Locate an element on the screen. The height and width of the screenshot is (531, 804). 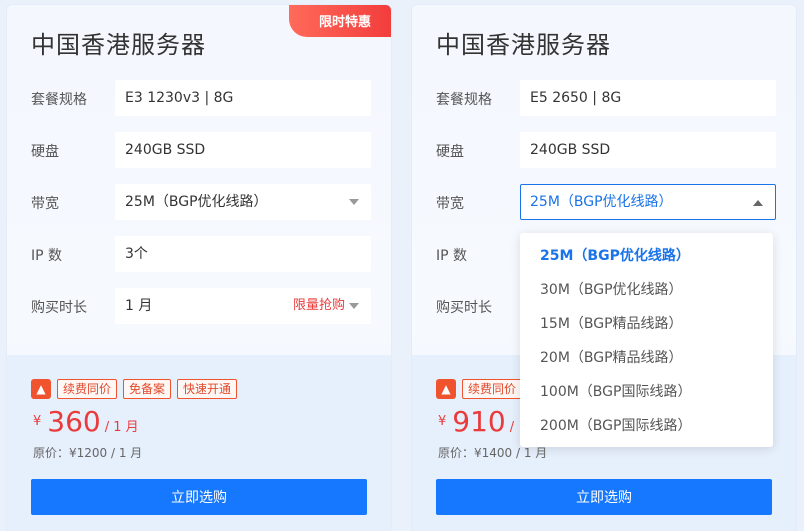
price-unit: / is located at coordinates (512, 427).